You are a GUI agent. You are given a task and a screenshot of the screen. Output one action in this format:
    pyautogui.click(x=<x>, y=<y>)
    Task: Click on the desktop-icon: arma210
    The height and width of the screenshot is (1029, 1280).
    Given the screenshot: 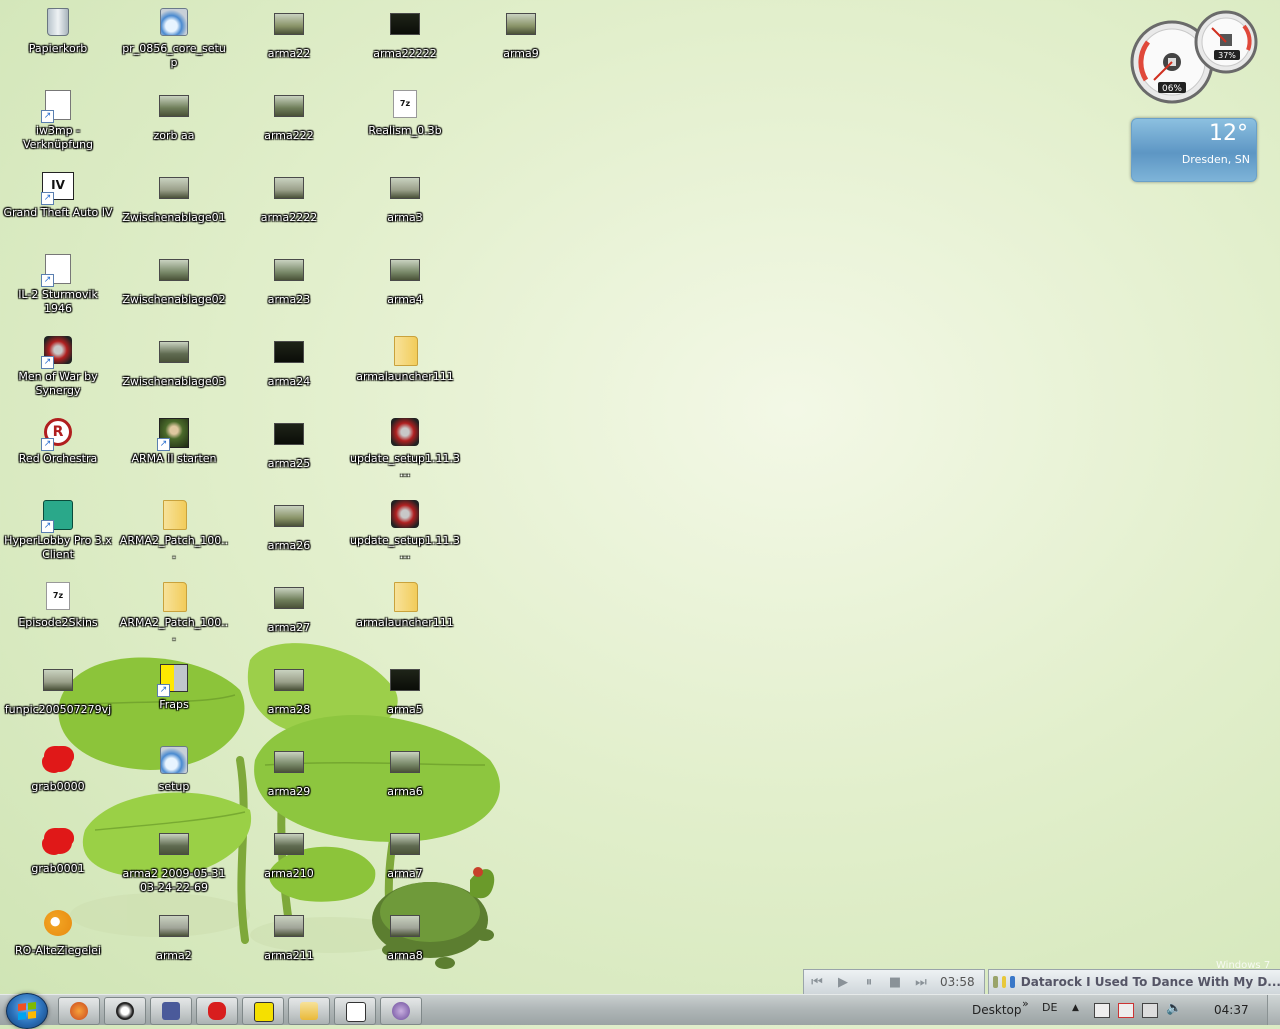 What is the action you would take?
    pyautogui.click(x=289, y=852)
    